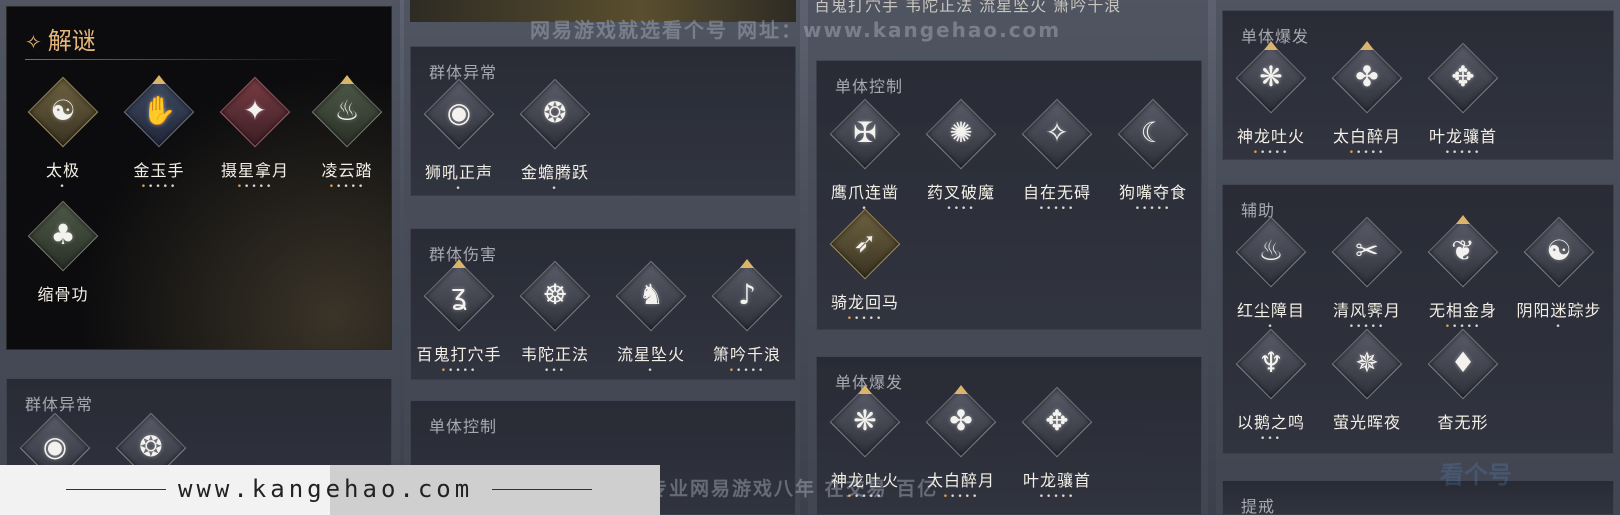  What do you see at coordinates (1367, 380) in the screenshot?
I see `skill-tile: ✵ 萤光晖夜` at bounding box center [1367, 380].